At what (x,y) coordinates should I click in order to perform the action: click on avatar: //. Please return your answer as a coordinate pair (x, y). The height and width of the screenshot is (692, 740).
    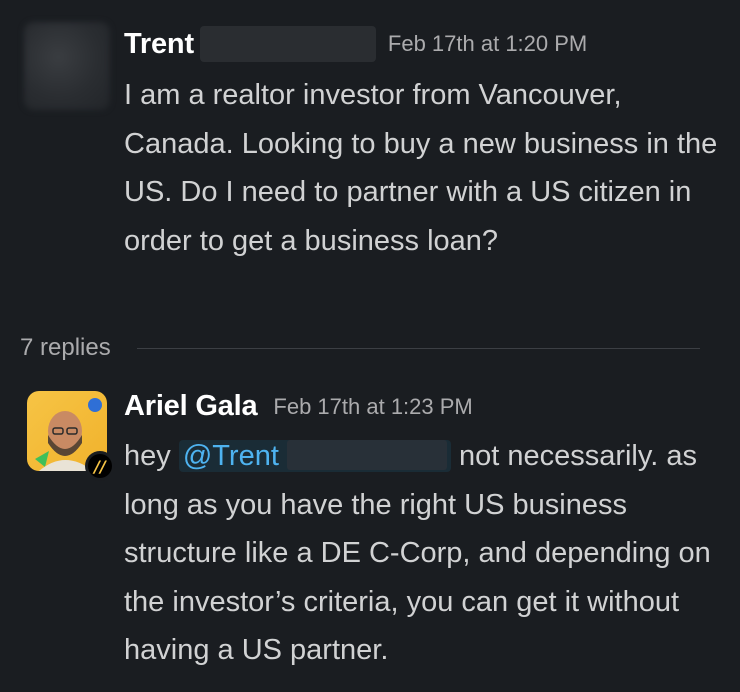
    Looking at the image, I should click on (71, 436).